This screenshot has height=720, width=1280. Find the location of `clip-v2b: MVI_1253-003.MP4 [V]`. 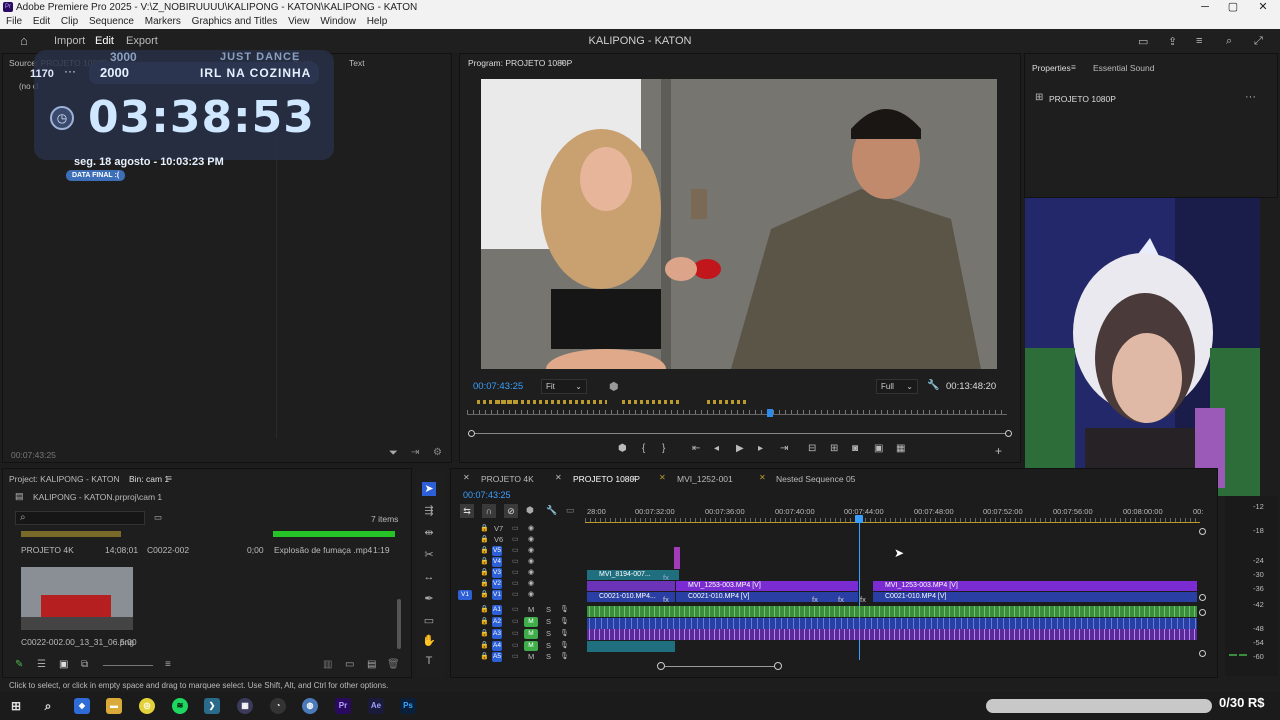

clip-v2b: MVI_1253-003.MP4 [V] is located at coordinates (1035, 586).